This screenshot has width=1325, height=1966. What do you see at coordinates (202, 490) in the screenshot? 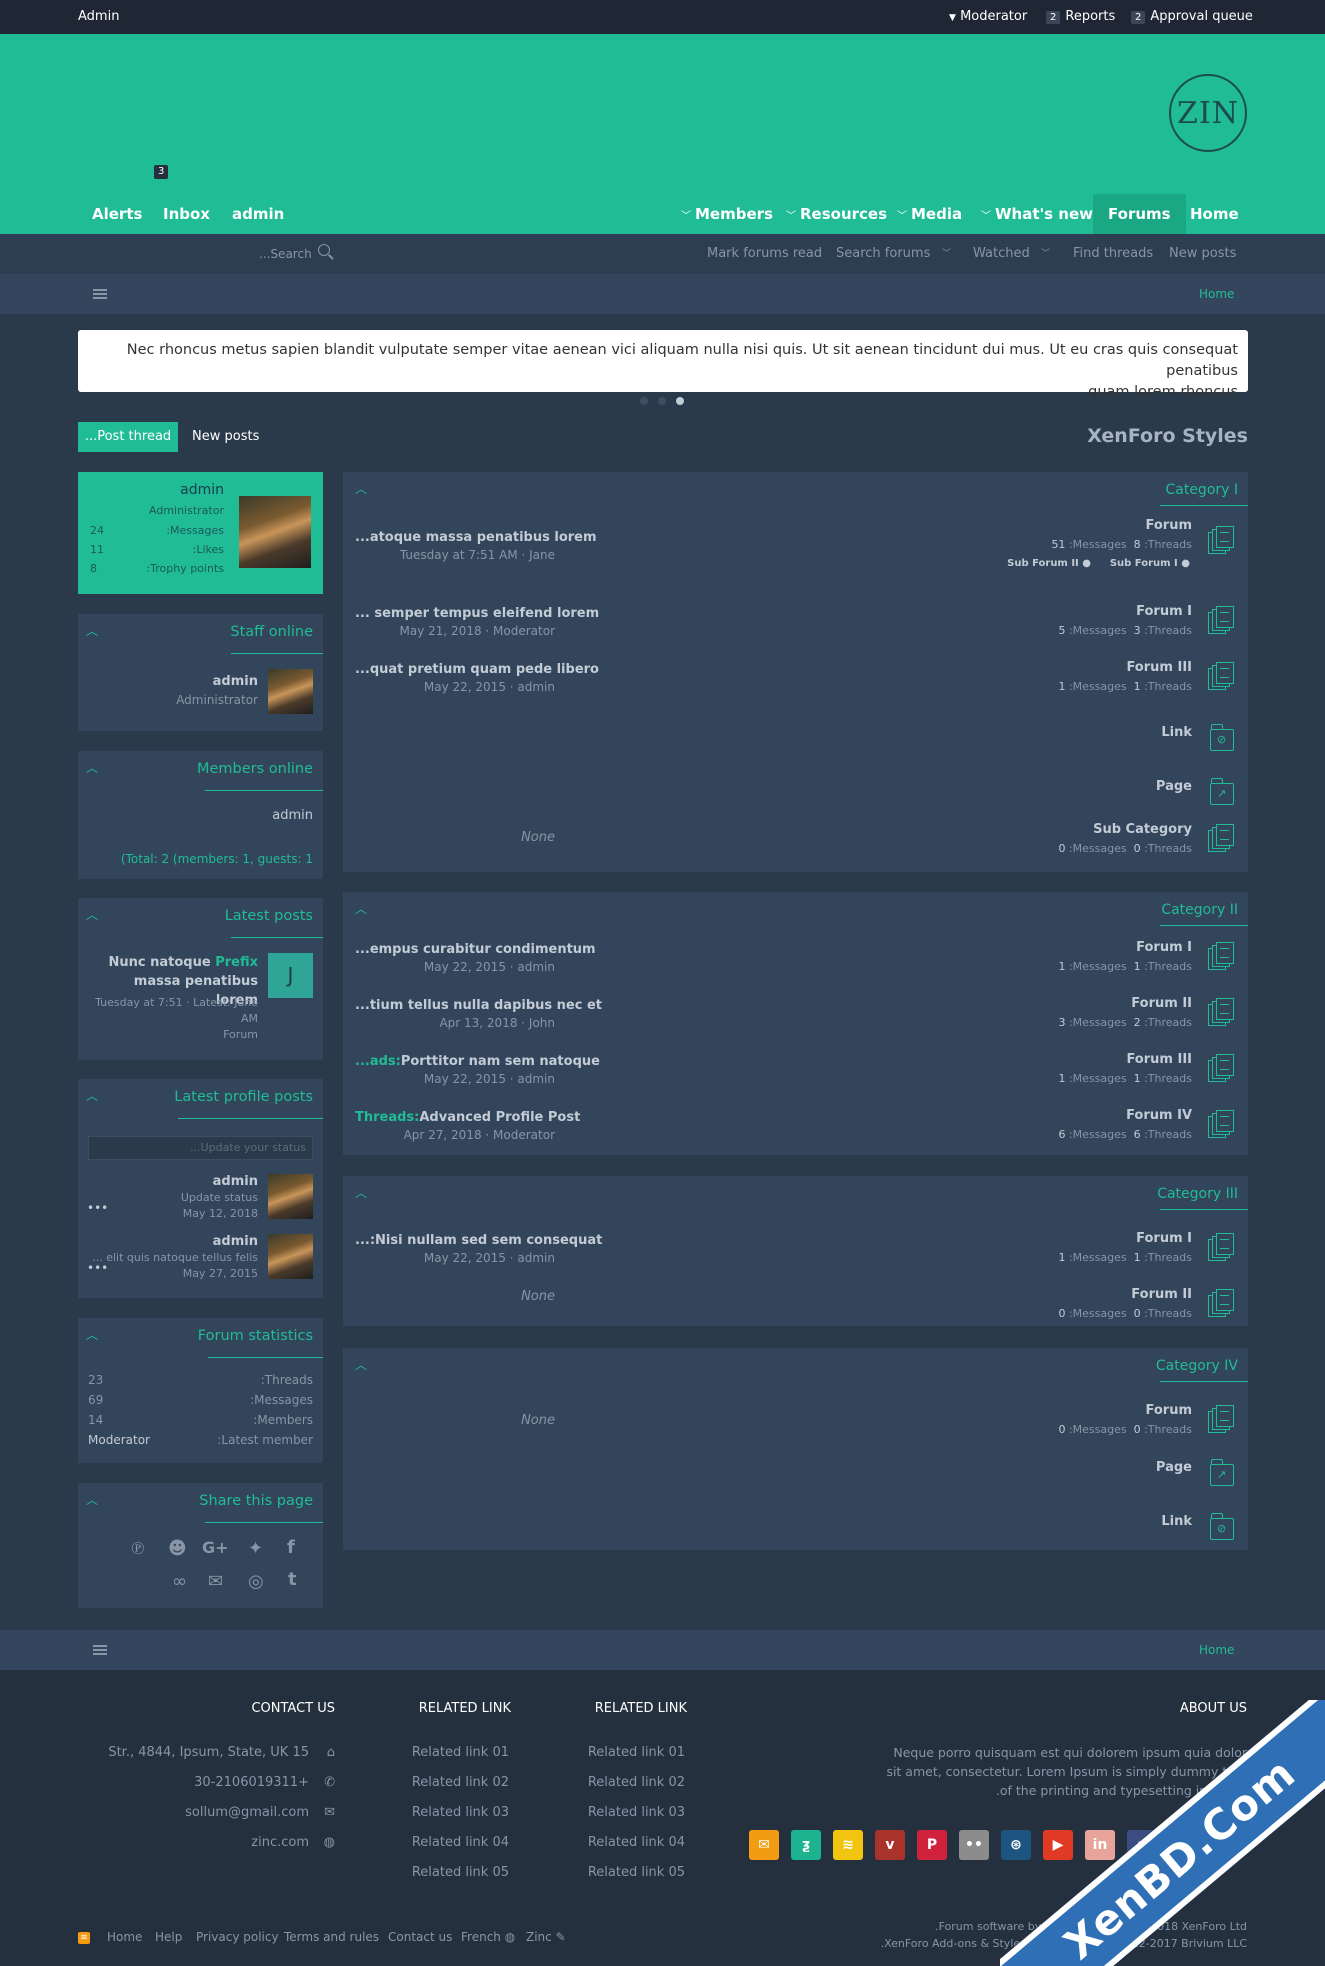
I see `profile-name: admin` at bounding box center [202, 490].